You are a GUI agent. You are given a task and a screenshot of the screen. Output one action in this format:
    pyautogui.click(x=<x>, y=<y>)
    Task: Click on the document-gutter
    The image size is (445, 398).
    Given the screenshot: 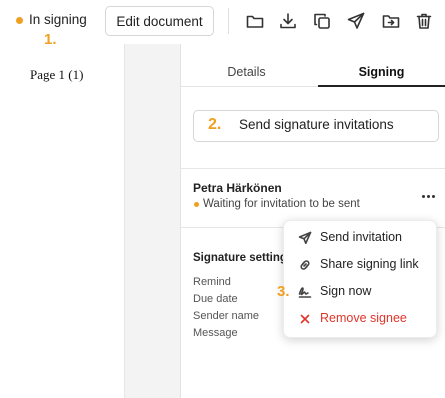 What is the action you would take?
    pyautogui.click(x=152, y=221)
    